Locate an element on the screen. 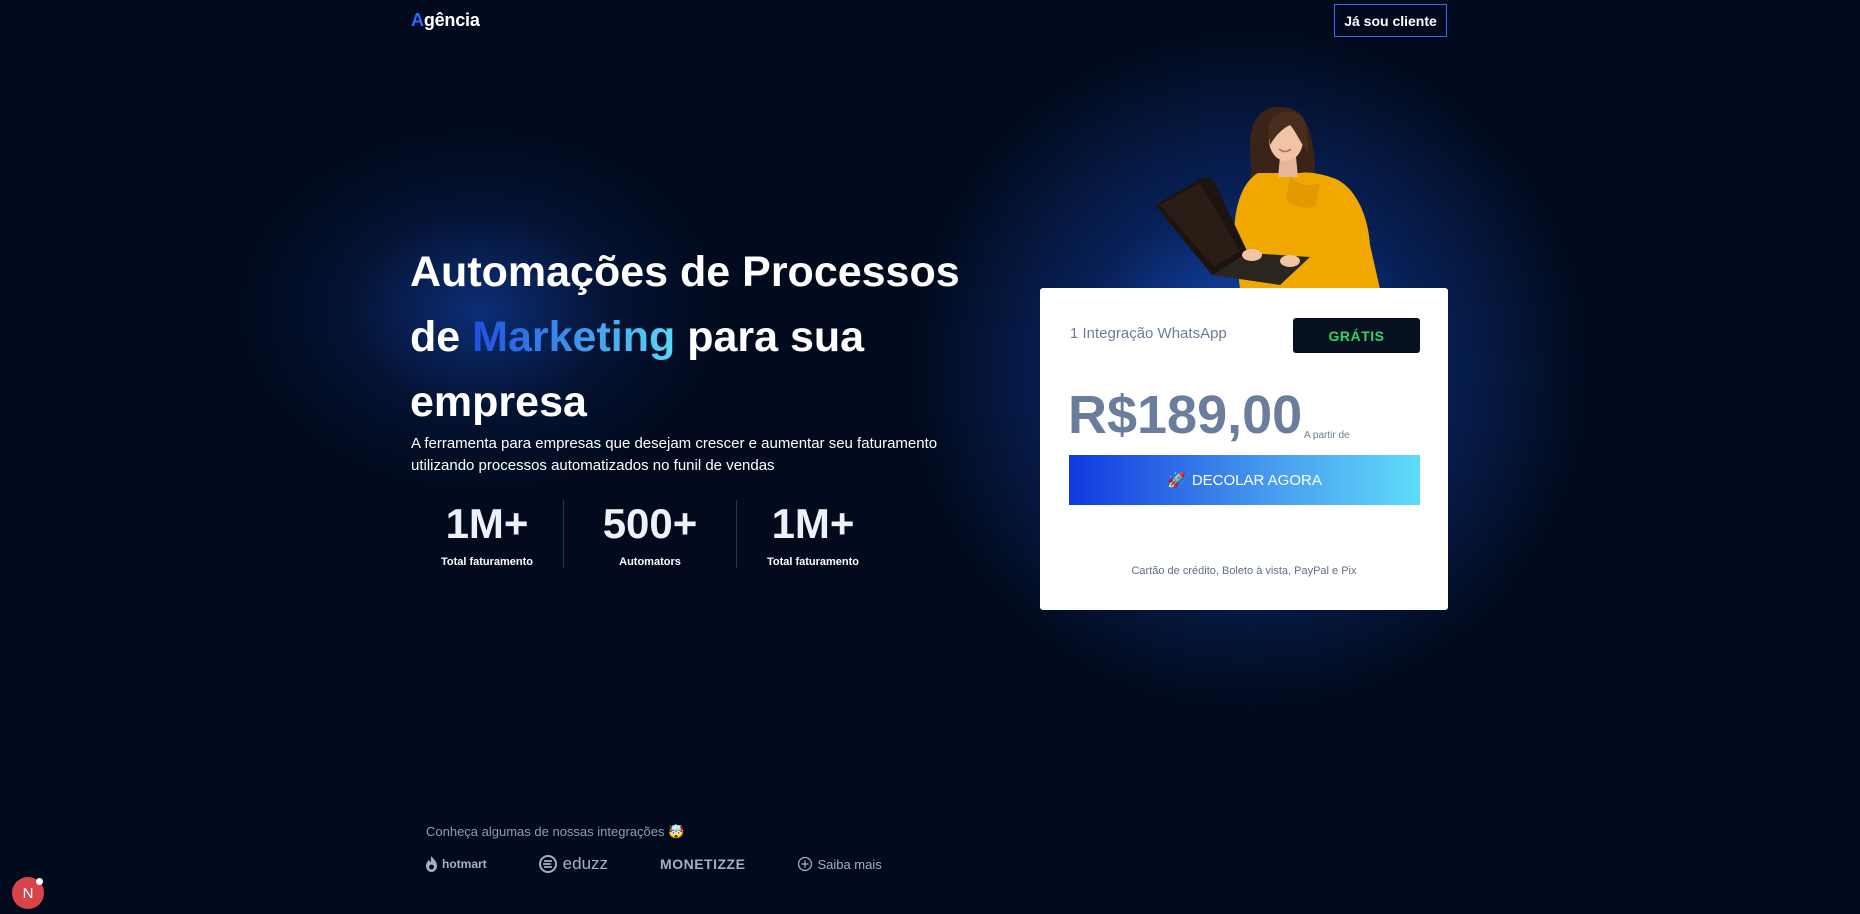 This screenshot has width=1860, height=914. stat-label: Automators is located at coordinates (650, 562).